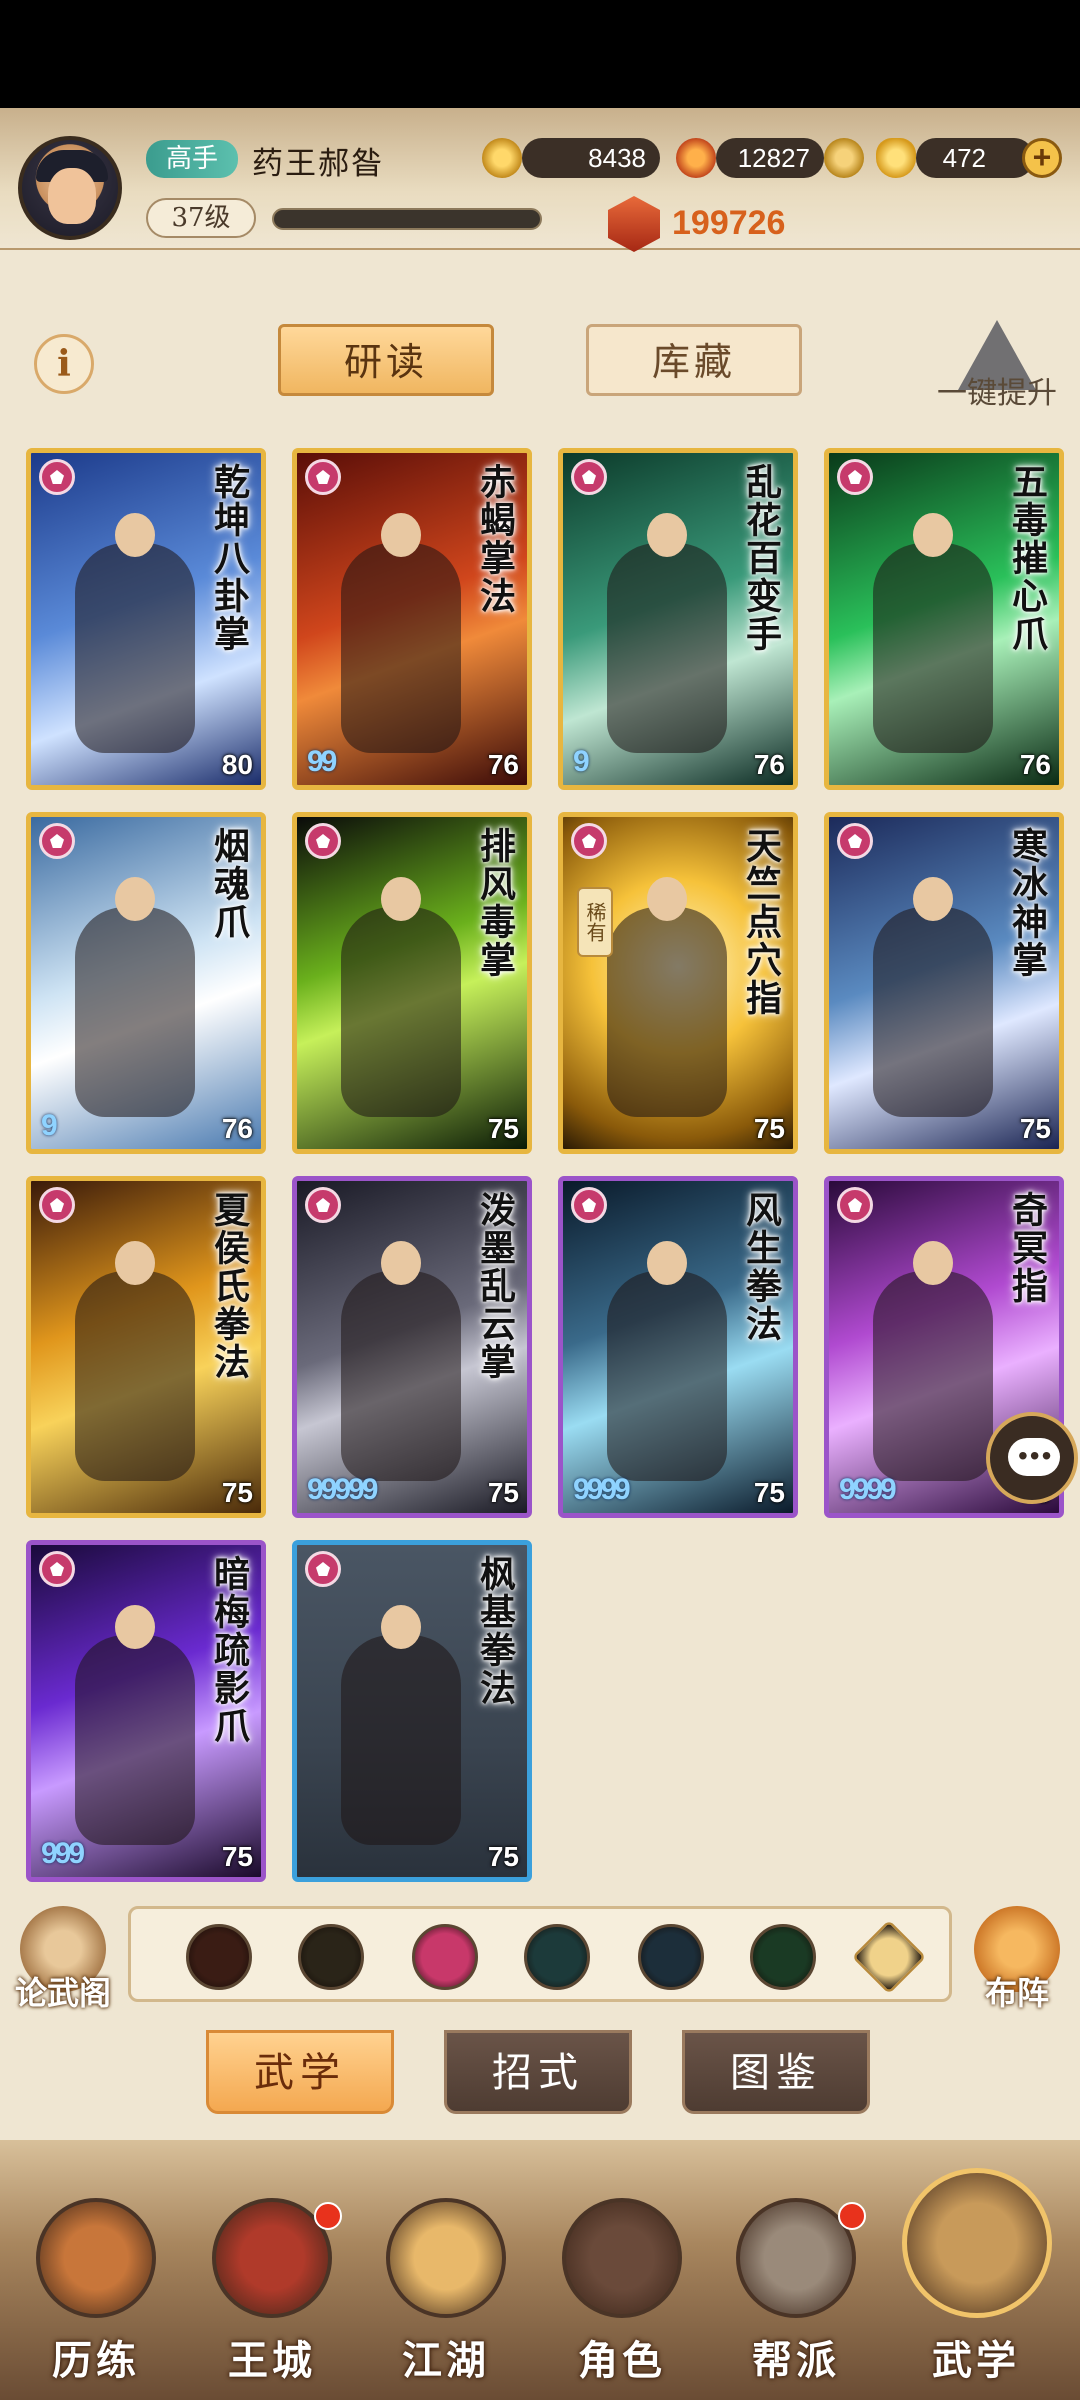 The width and height of the screenshot is (1080, 2400). Describe the element at coordinates (1032, 1458) in the screenshot. I see `chat-button: •••` at that location.